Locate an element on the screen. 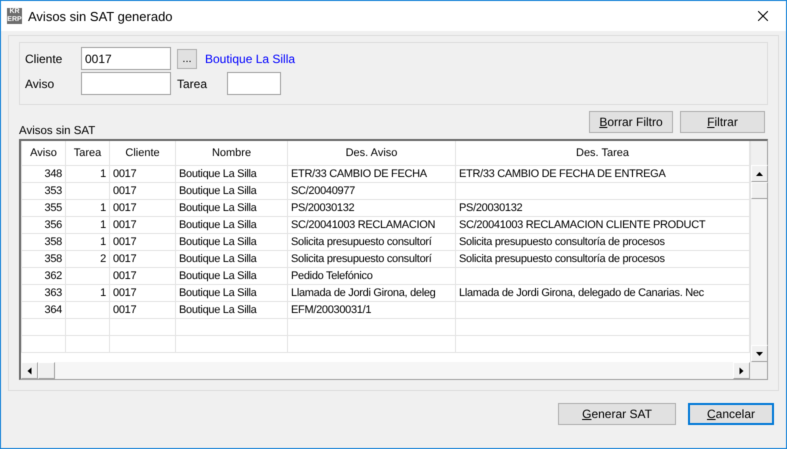  aviso-field is located at coordinates (126, 83).